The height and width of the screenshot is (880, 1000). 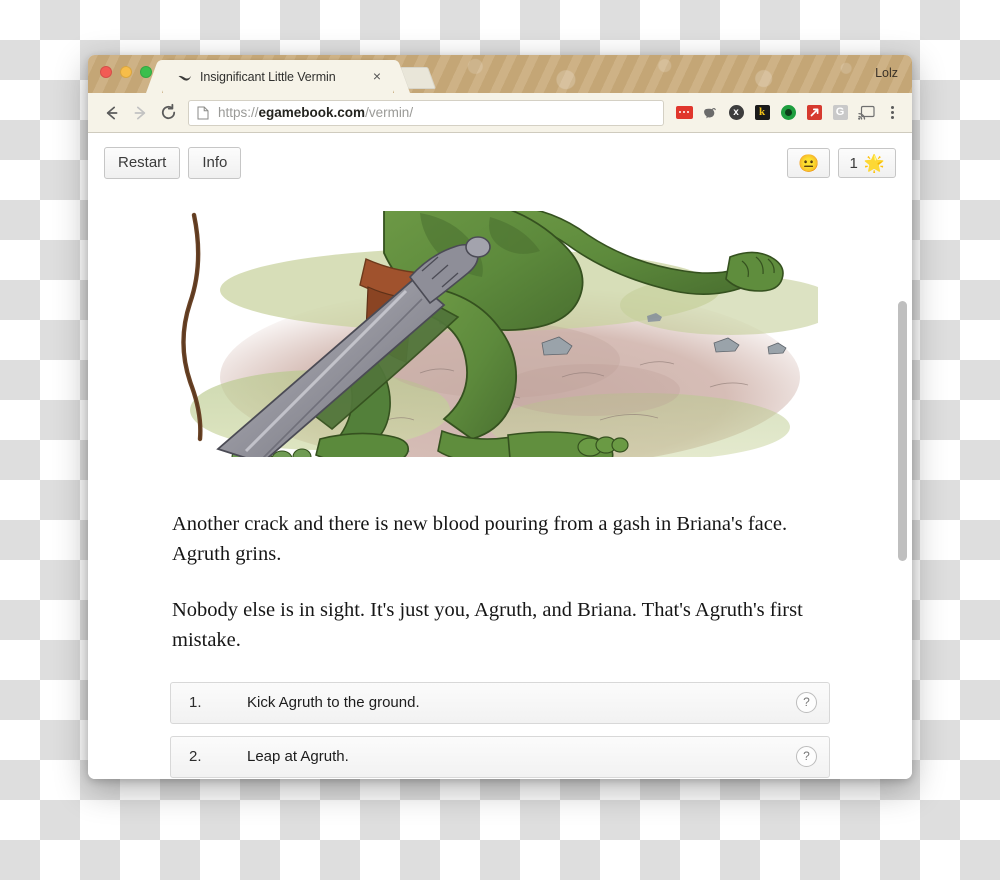 What do you see at coordinates (215, 163) in the screenshot?
I see `info-button: Info` at bounding box center [215, 163].